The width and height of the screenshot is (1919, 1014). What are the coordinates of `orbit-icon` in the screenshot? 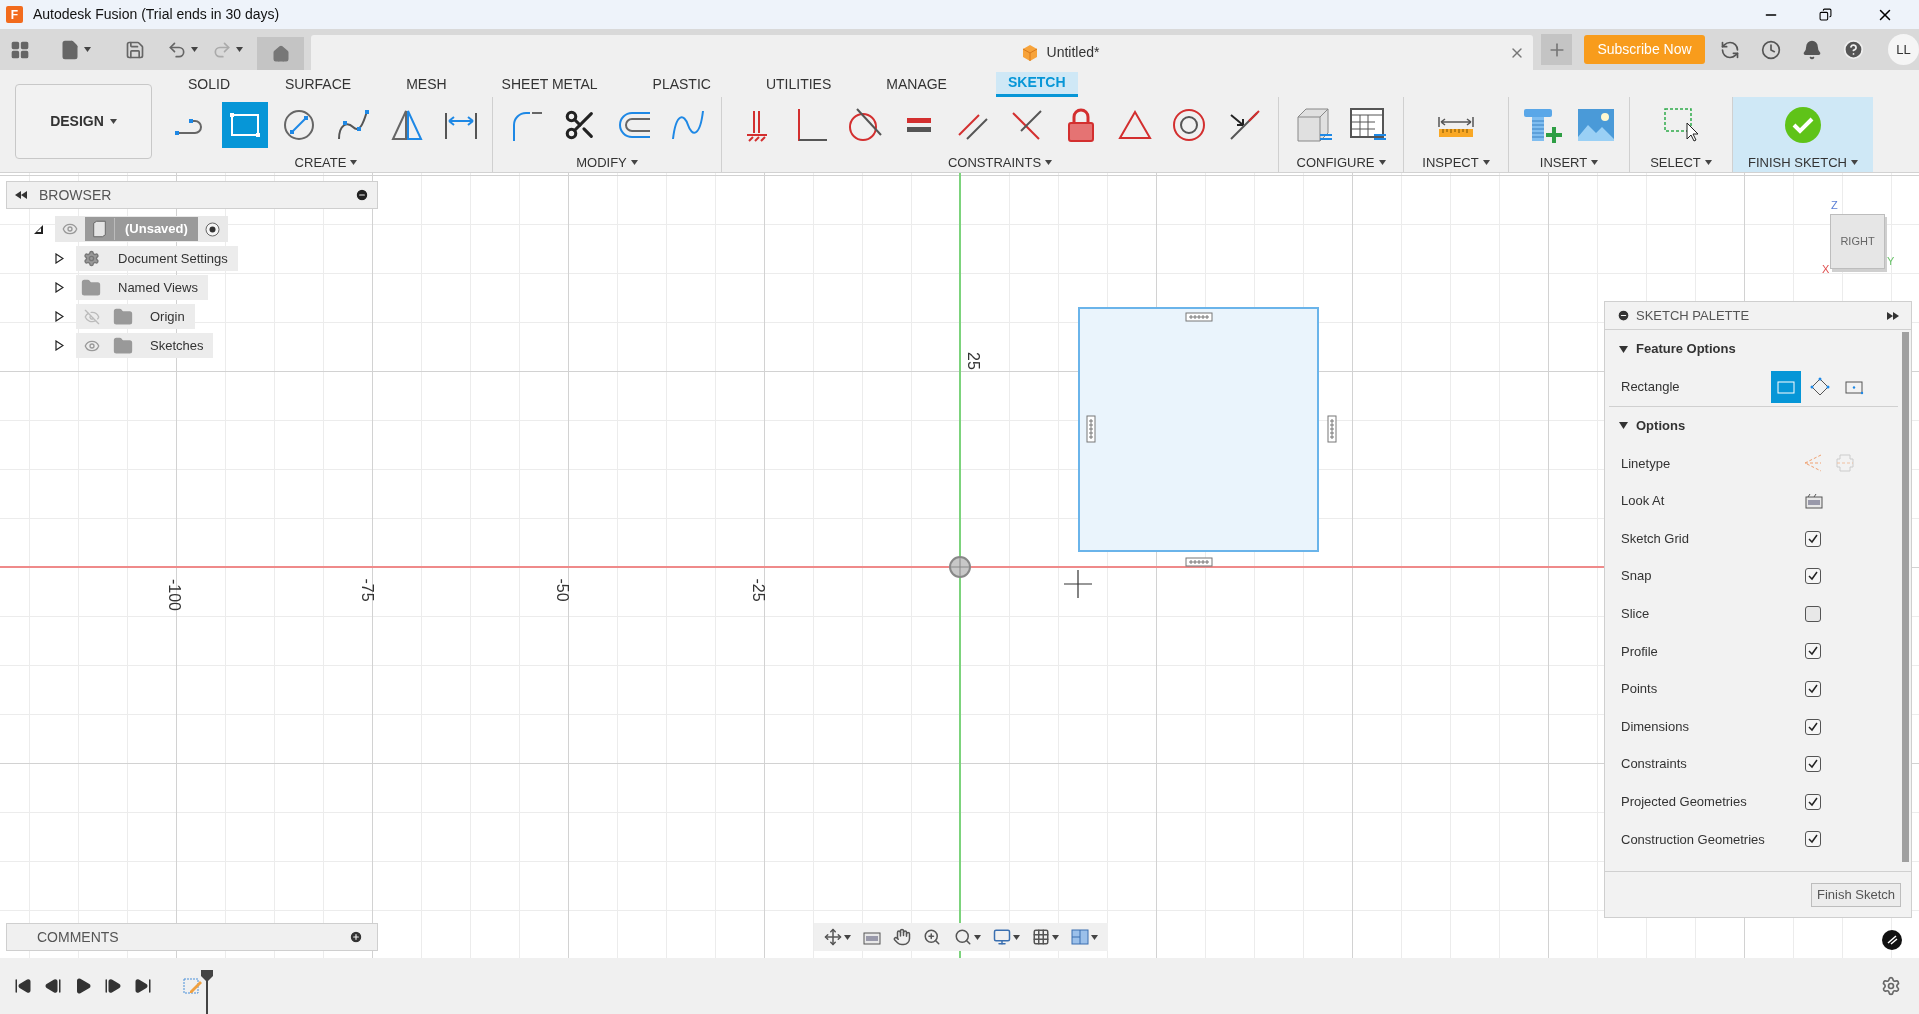 It's located at (833, 937).